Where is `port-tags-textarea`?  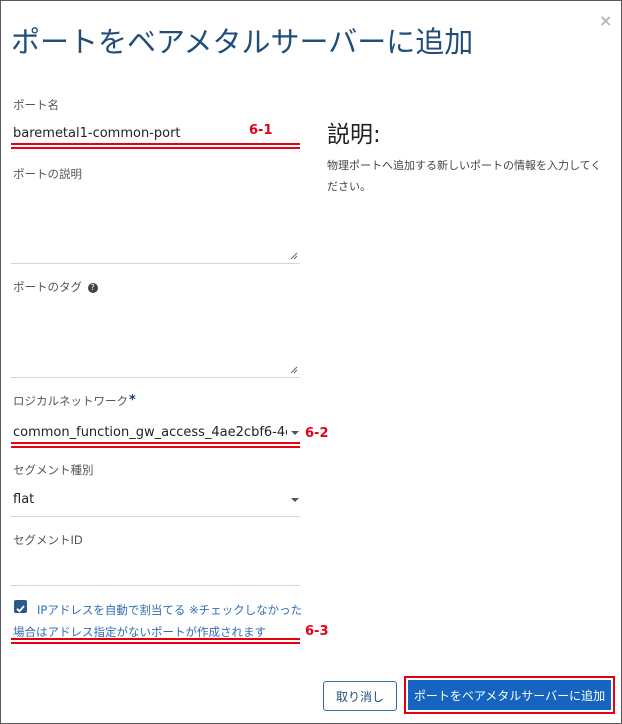
port-tags-textarea is located at coordinates (155, 337).